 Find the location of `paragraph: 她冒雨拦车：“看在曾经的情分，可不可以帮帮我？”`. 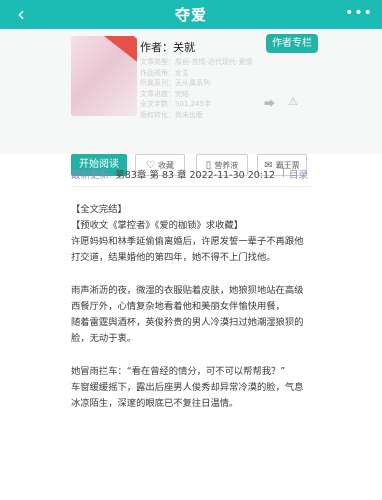

paragraph: 她冒雨拦车：“看在曾经的情分，可不可以帮帮我？” is located at coordinates (178, 371).